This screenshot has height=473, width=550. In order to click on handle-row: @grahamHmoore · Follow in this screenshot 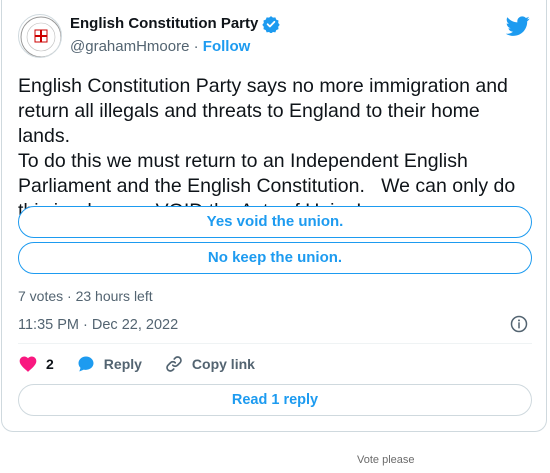, I will do `click(160, 47)`.